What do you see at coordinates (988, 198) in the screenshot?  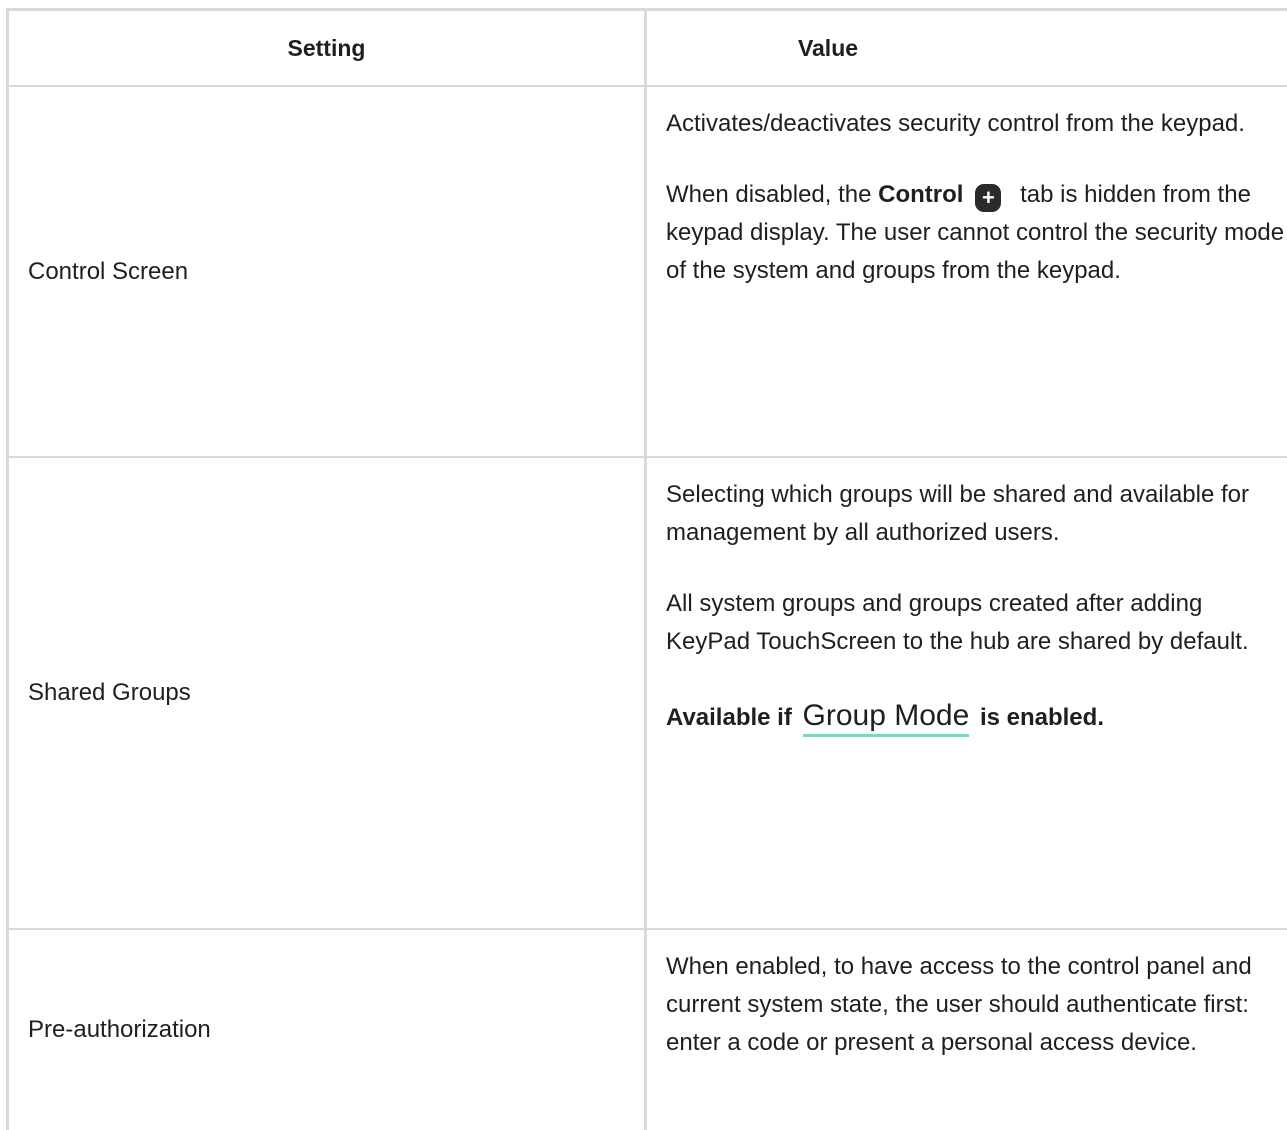 I see `plus-icon: +` at bounding box center [988, 198].